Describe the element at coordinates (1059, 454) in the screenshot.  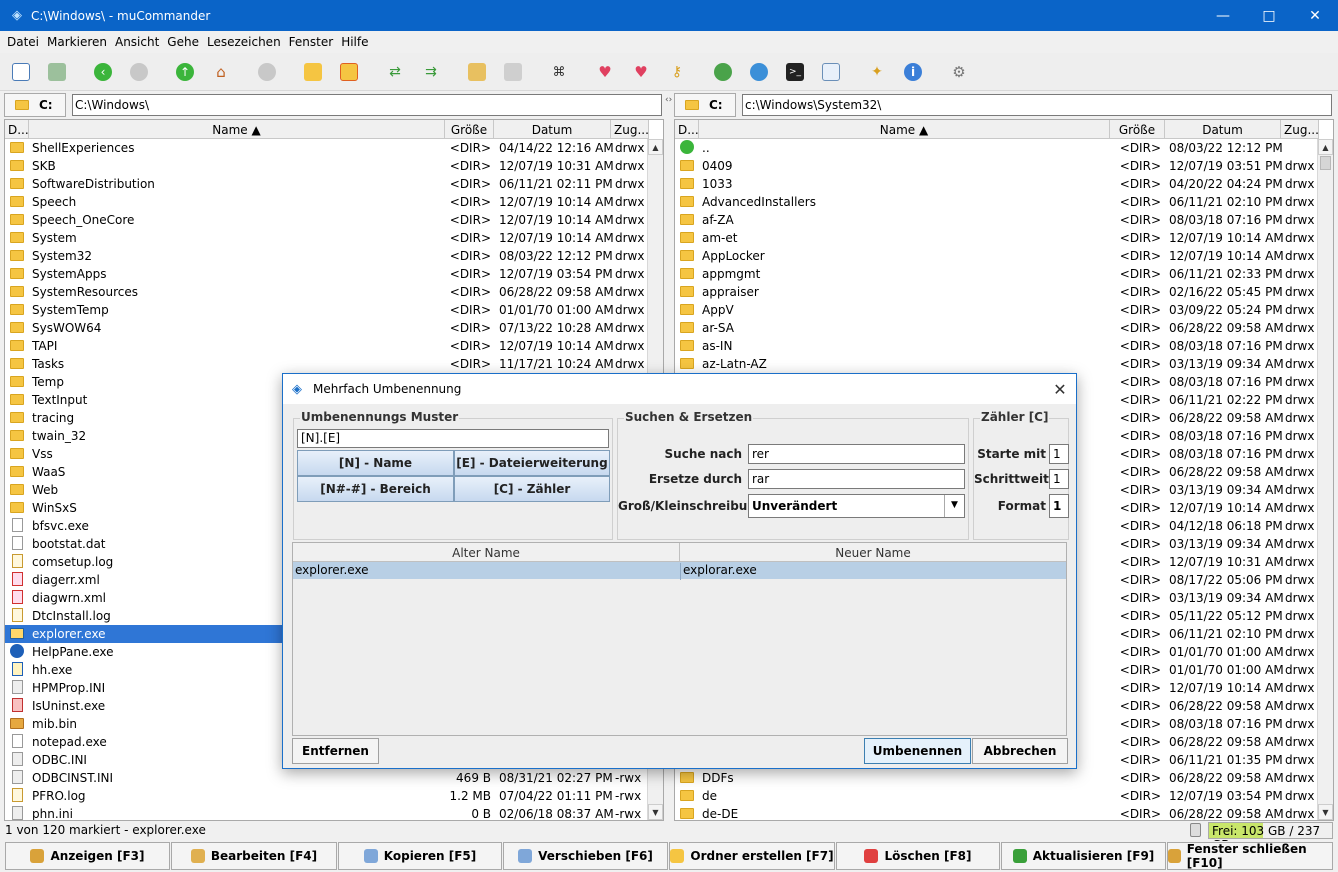
I see `start-input: 1` at that location.